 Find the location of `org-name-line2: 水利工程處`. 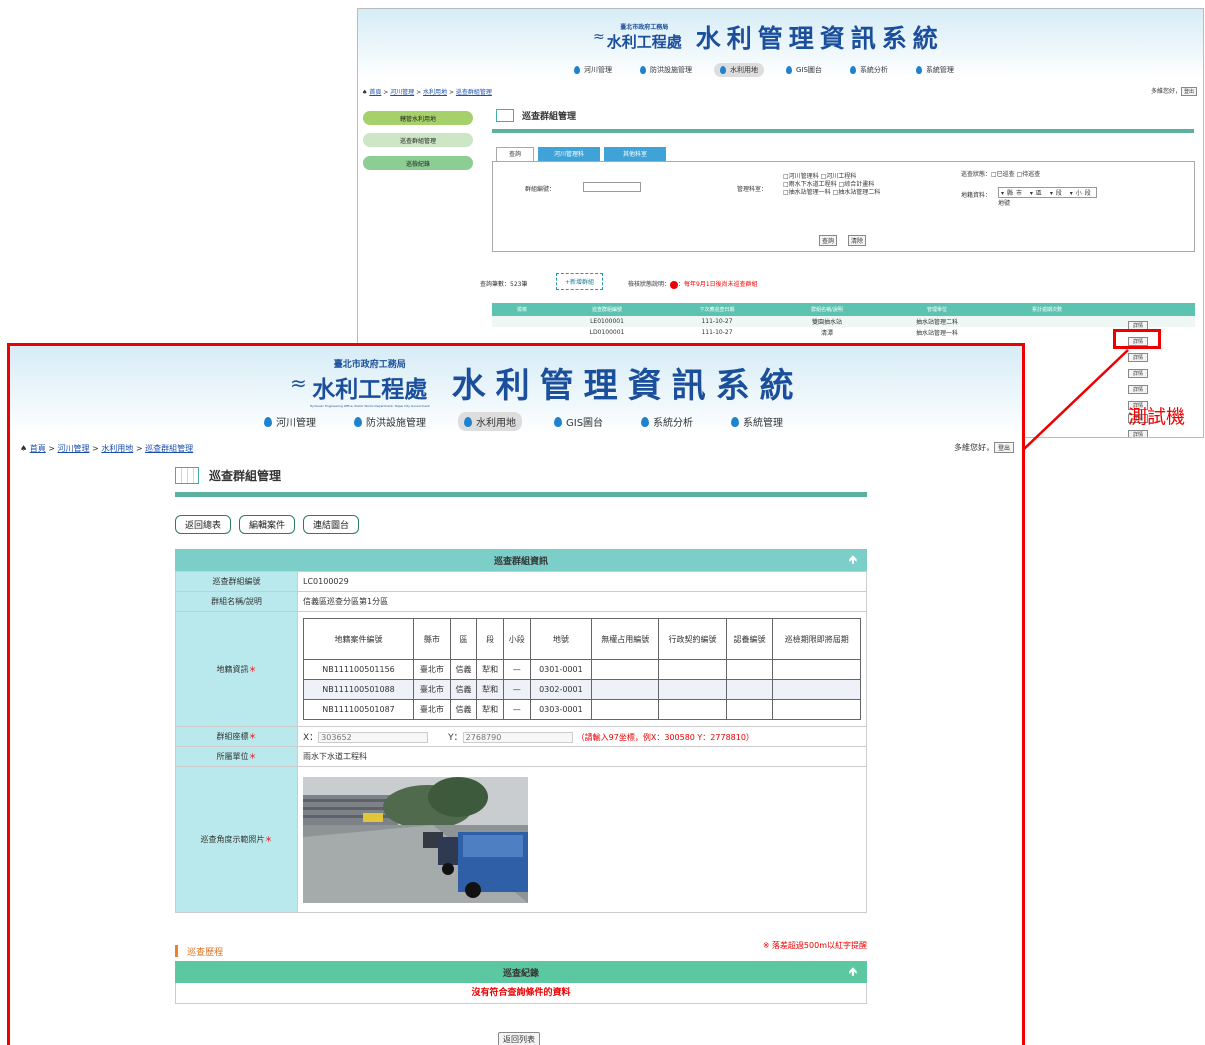

org-name-line2: 水利工程處 is located at coordinates (370, 389).